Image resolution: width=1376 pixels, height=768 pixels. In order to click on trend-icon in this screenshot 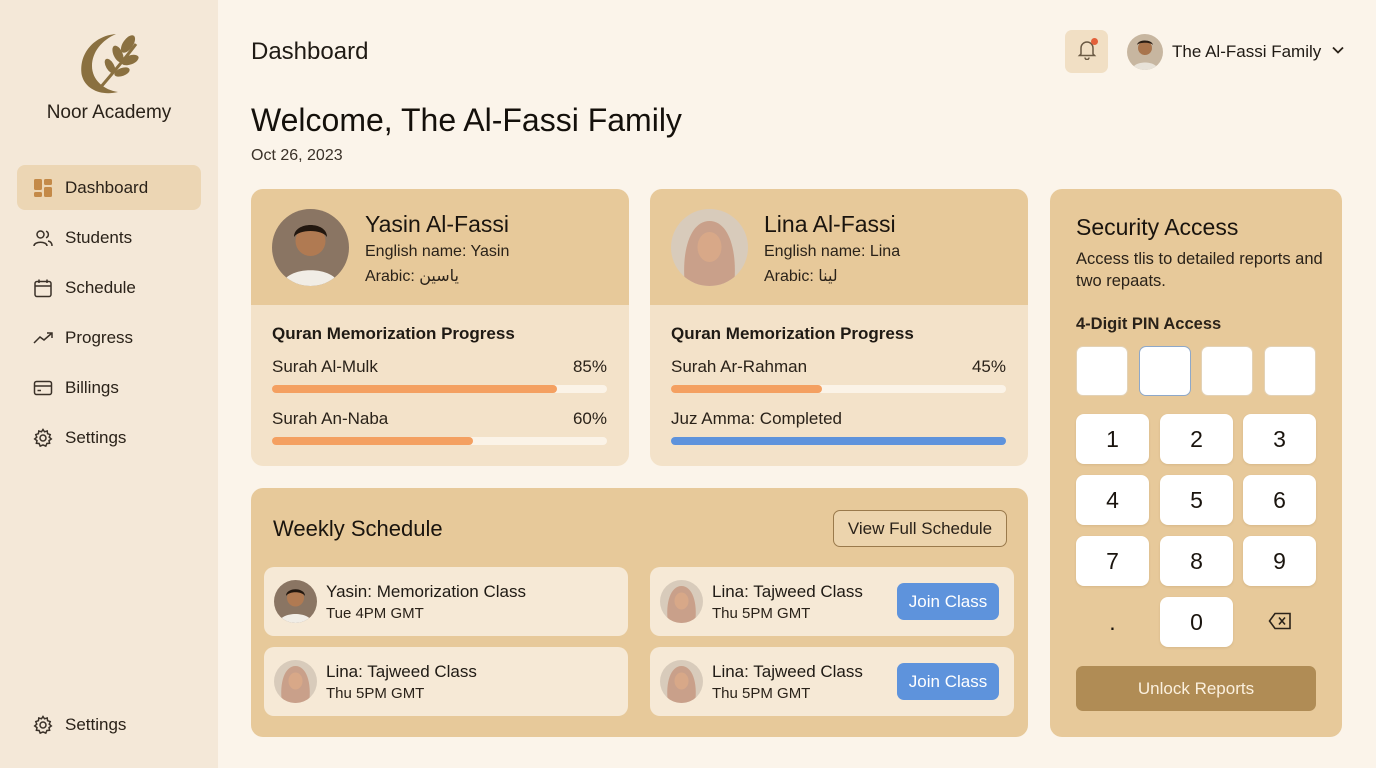, I will do `click(43, 338)`.